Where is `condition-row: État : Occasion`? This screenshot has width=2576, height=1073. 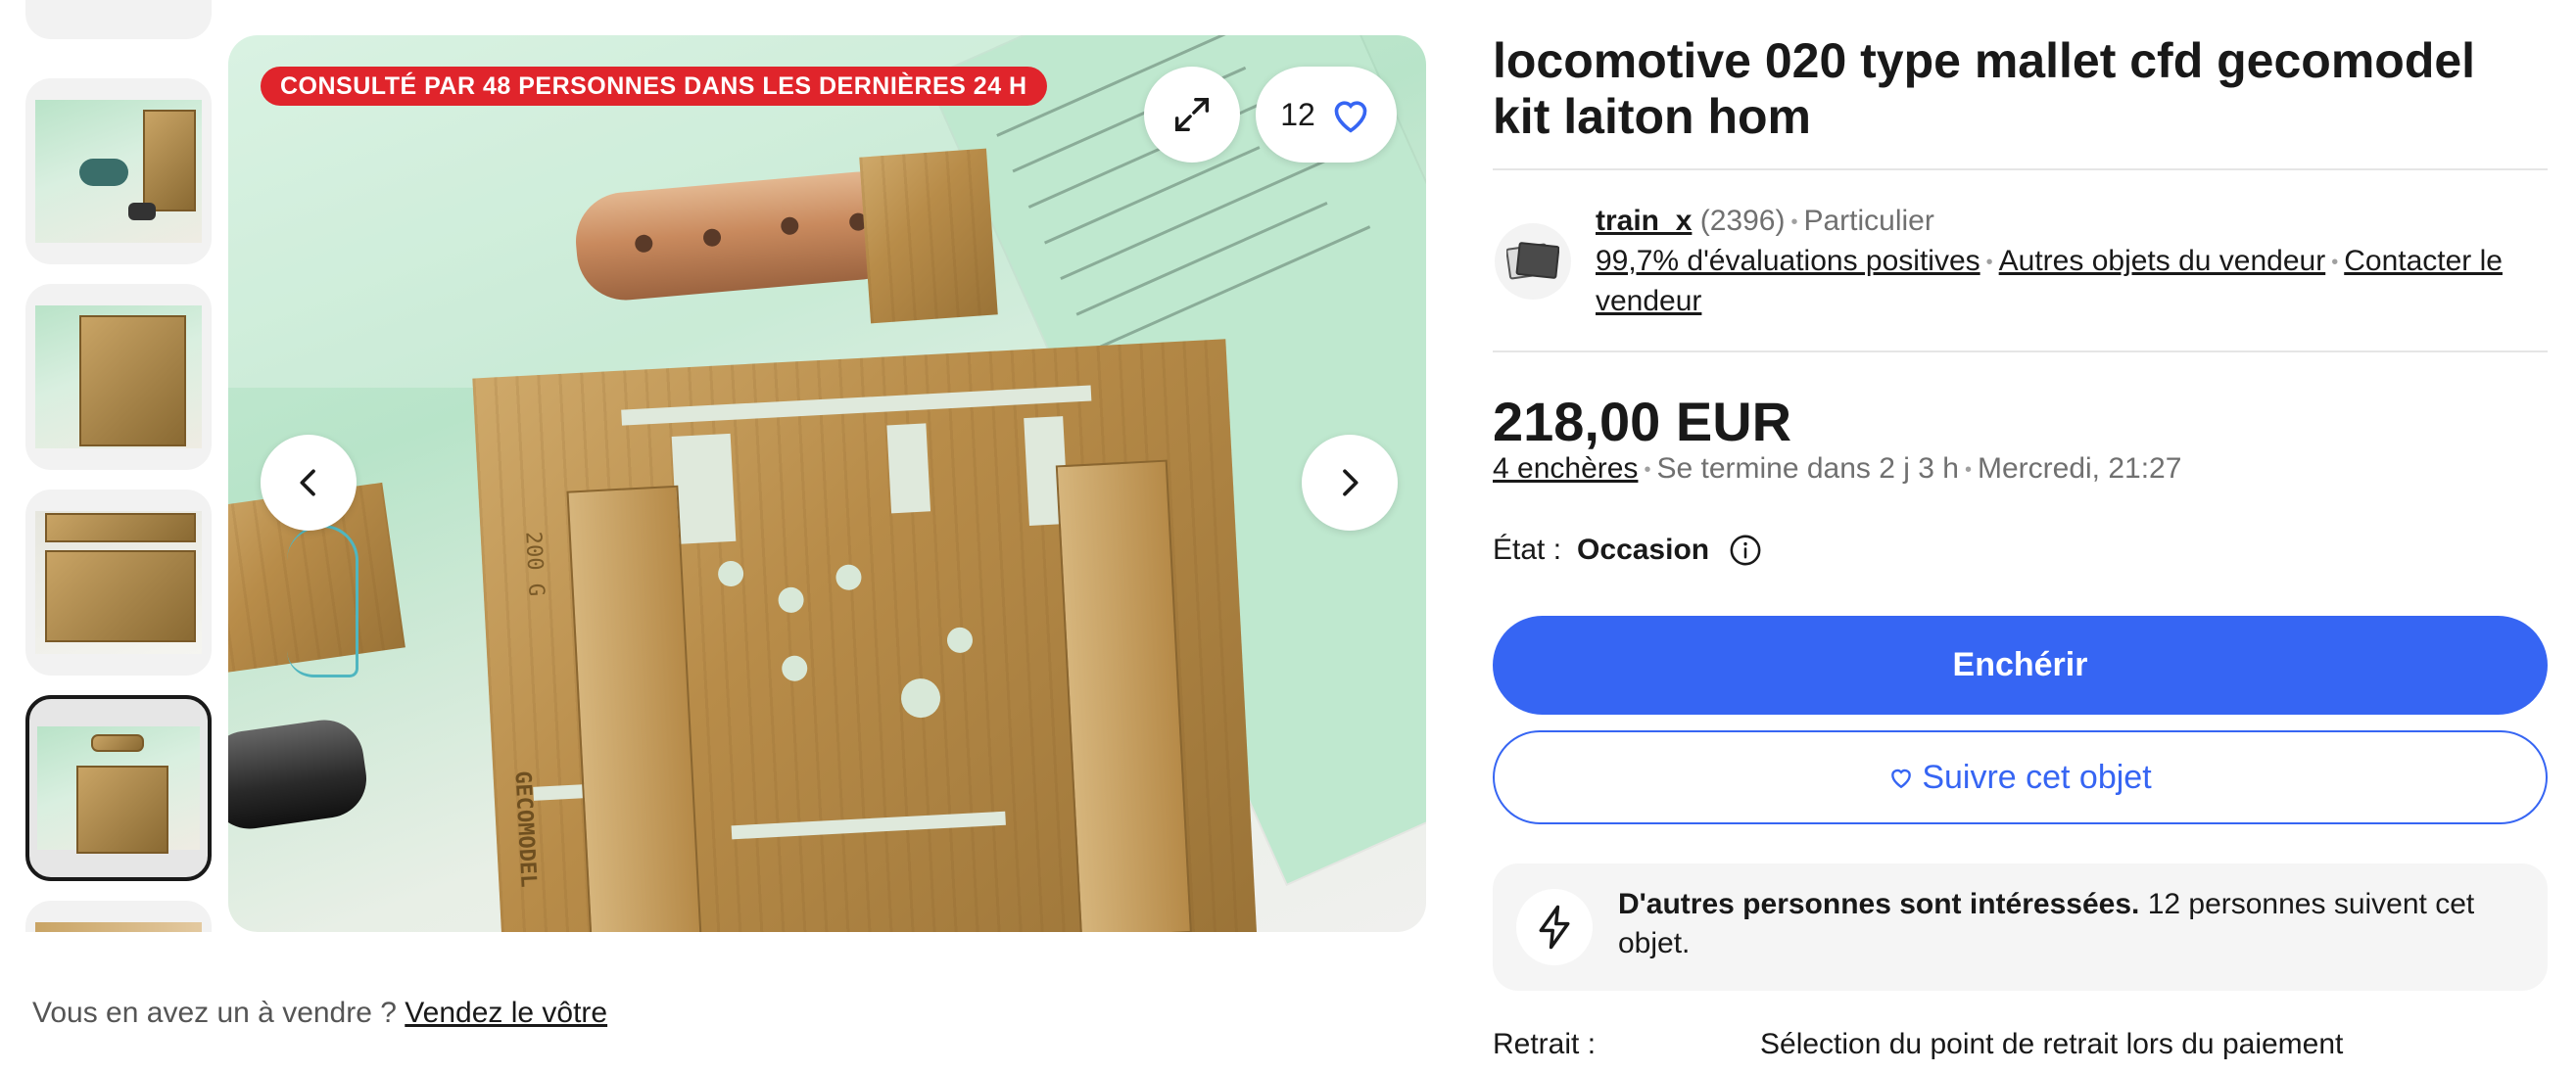
condition-row: État : Occasion is located at coordinates (1628, 550).